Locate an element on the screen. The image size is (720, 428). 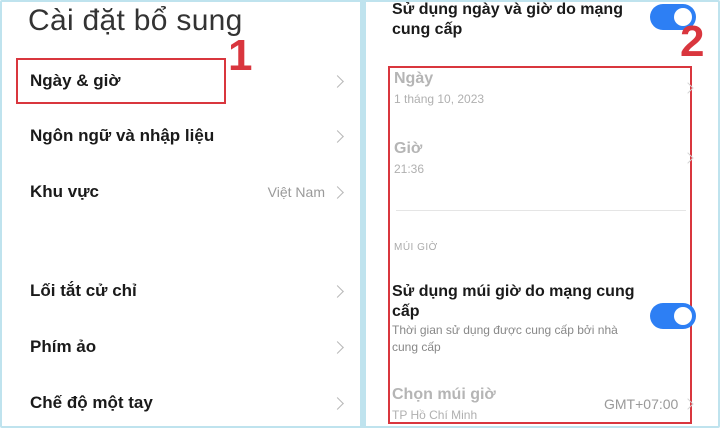
page-title: Cài đặt bổ sung is located at coordinates (135, 20).